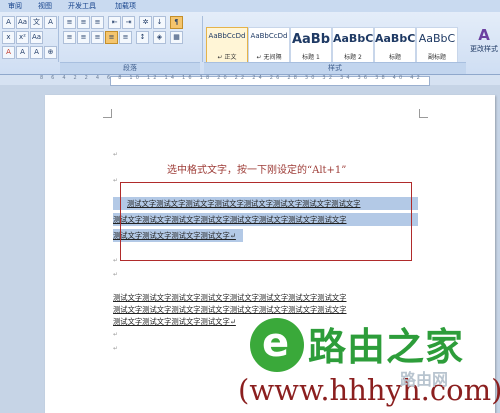 The height and width of the screenshot is (413, 500). What do you see at coordinates (36, 22) in the screenshot?
I see `phonetic-icon: 文` at bounding box center [36, 22].